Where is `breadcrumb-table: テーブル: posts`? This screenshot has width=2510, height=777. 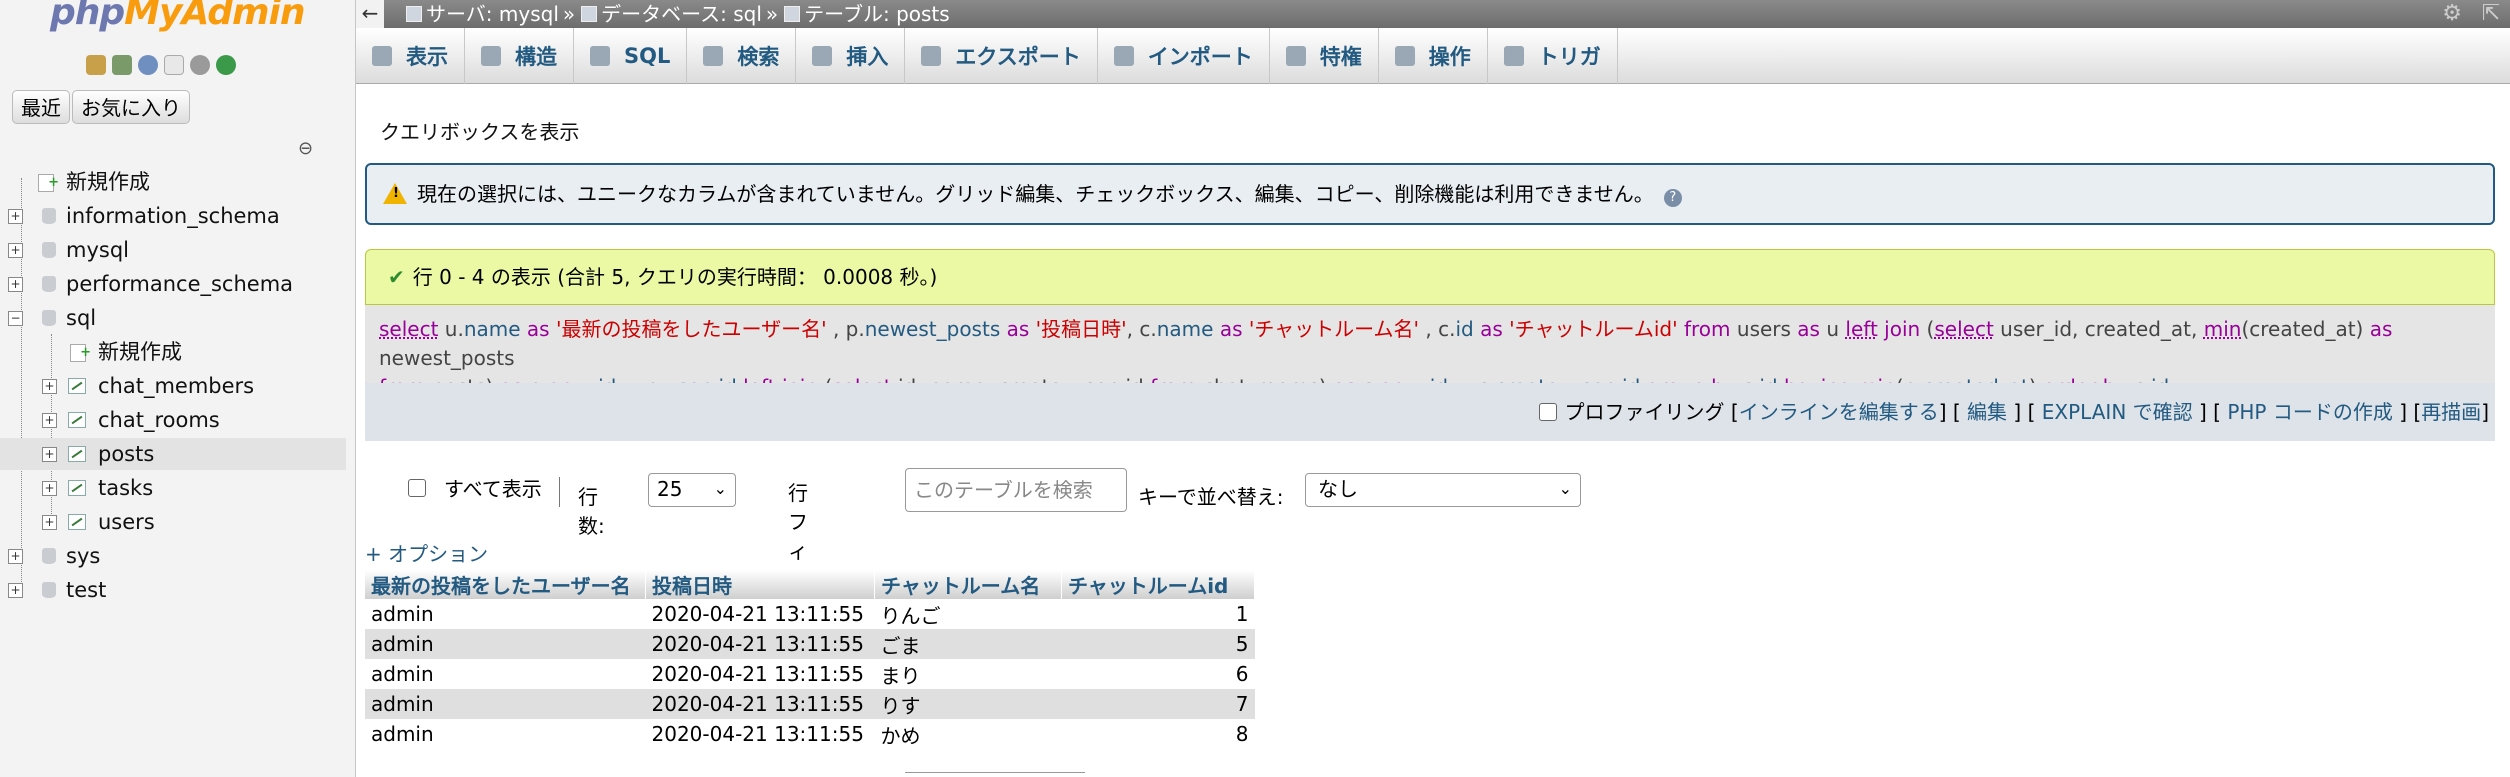 breadcrumb-table: テーブル: posts is located at coordinates (877, 14).